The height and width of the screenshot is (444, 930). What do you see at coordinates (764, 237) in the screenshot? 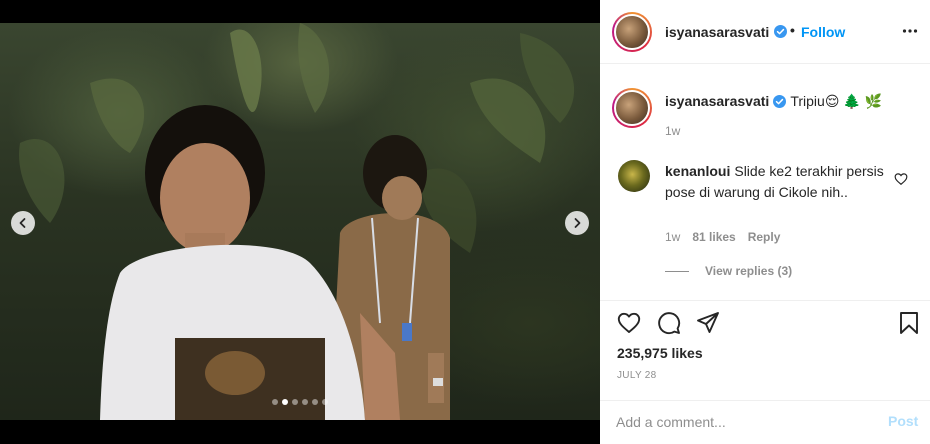
I see `reply-button: Reply` at bounding box center [764, 237].